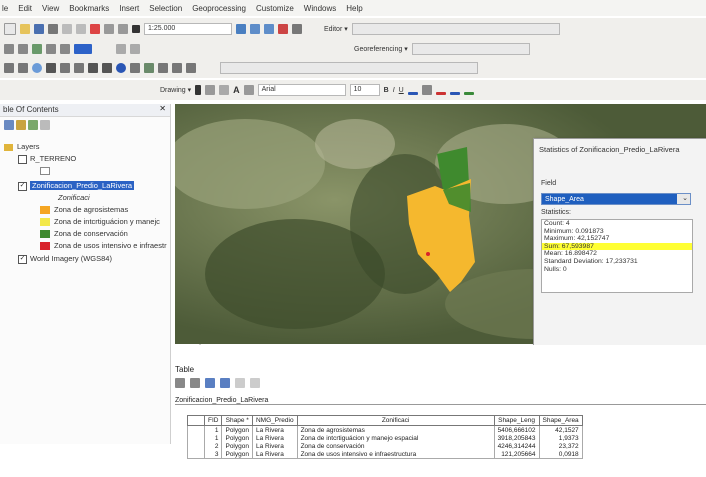 The image size is (706, 477). I want to click on menu-view: View, so click(50, 8).